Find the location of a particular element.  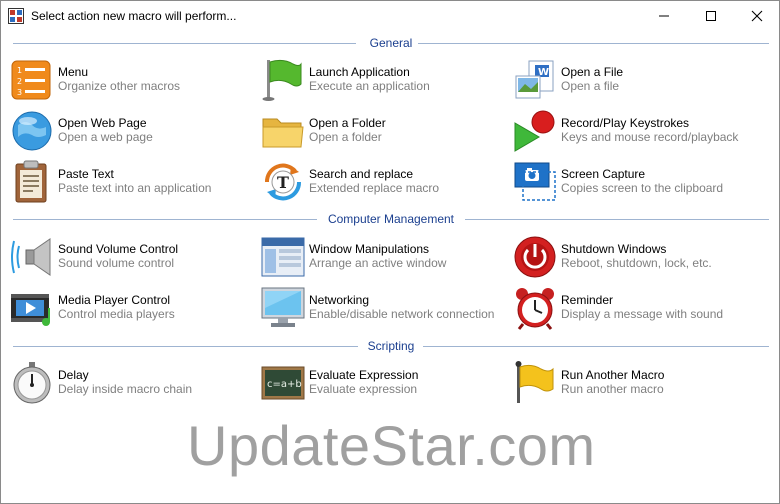

clipboard-icon is located at coordinates (31, 181).